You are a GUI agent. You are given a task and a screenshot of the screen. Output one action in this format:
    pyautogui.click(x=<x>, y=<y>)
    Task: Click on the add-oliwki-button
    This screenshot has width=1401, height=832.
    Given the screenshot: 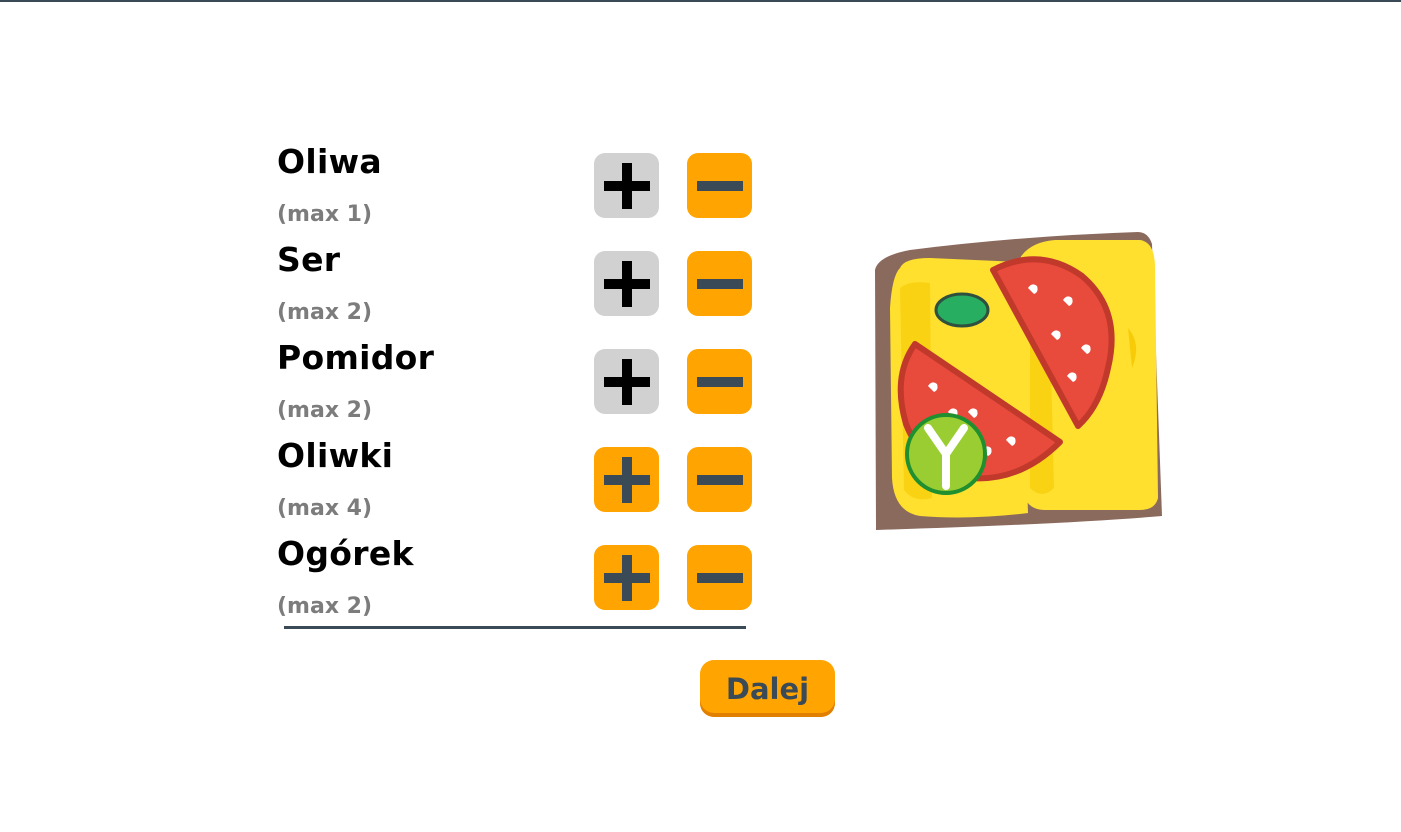 What is the action you would take?
    pyautogui.click(x=626, y=479)
    